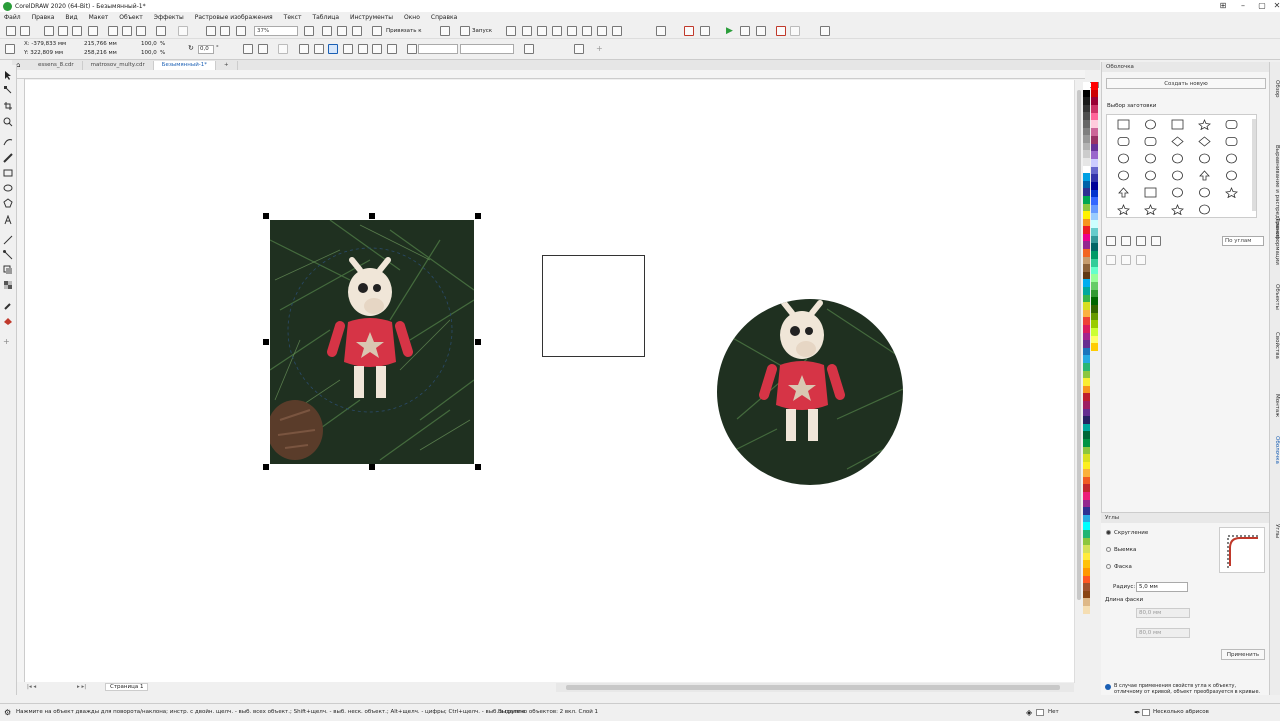 Image resolution: width=1280 pixels, height=721 pixels. I want to click on restore-docking-icon: ⊞, so click(1223, 6).